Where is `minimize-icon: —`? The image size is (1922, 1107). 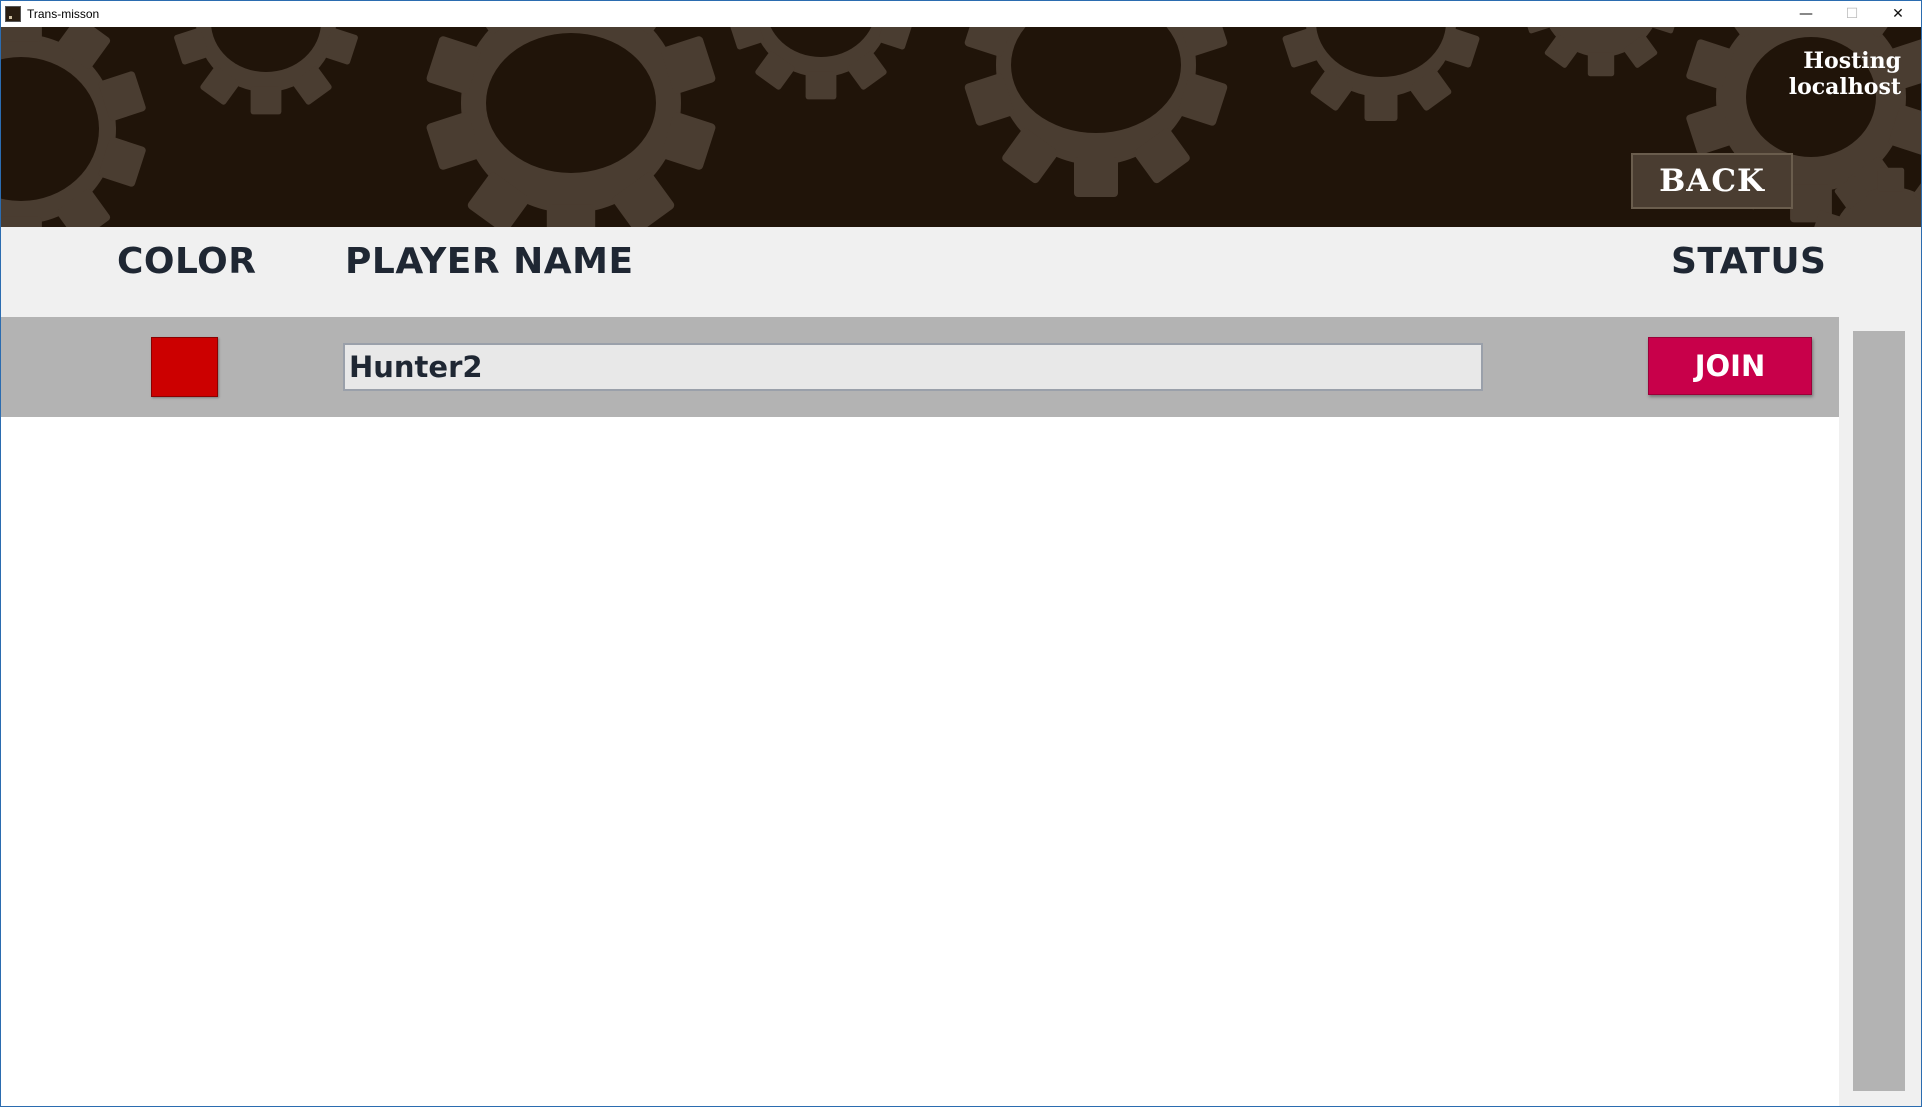 minimize-icon: — is located at coordinates (1806, 14).